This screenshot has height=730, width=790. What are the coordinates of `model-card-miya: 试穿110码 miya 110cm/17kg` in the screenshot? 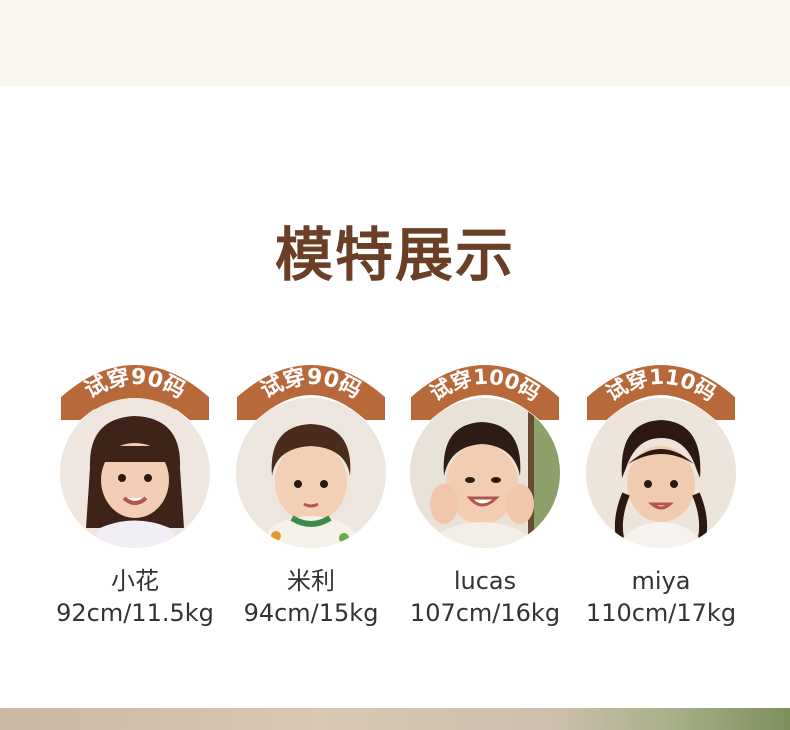 It's located at (661, 500).